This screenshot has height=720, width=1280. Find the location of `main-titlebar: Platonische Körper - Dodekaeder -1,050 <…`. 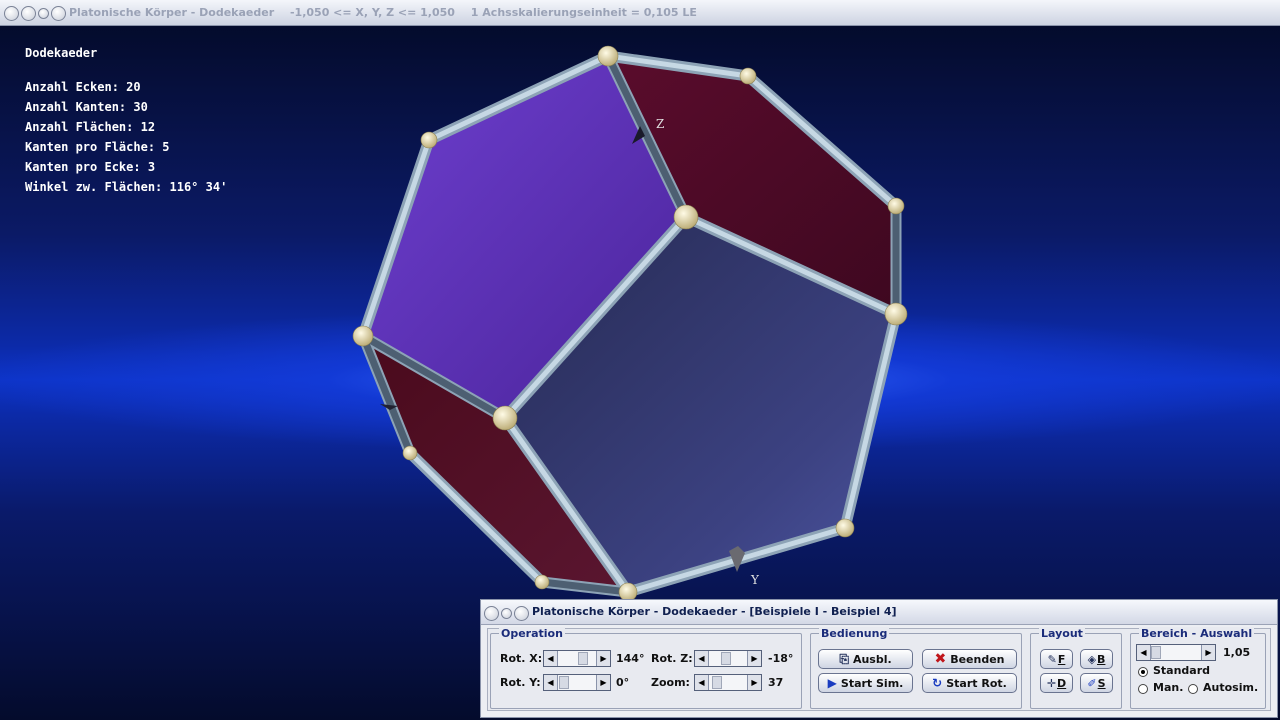

main-titlebar: Platonische Körper - Dodekaeder -1,050 <… is located at coordinates (640, 13).